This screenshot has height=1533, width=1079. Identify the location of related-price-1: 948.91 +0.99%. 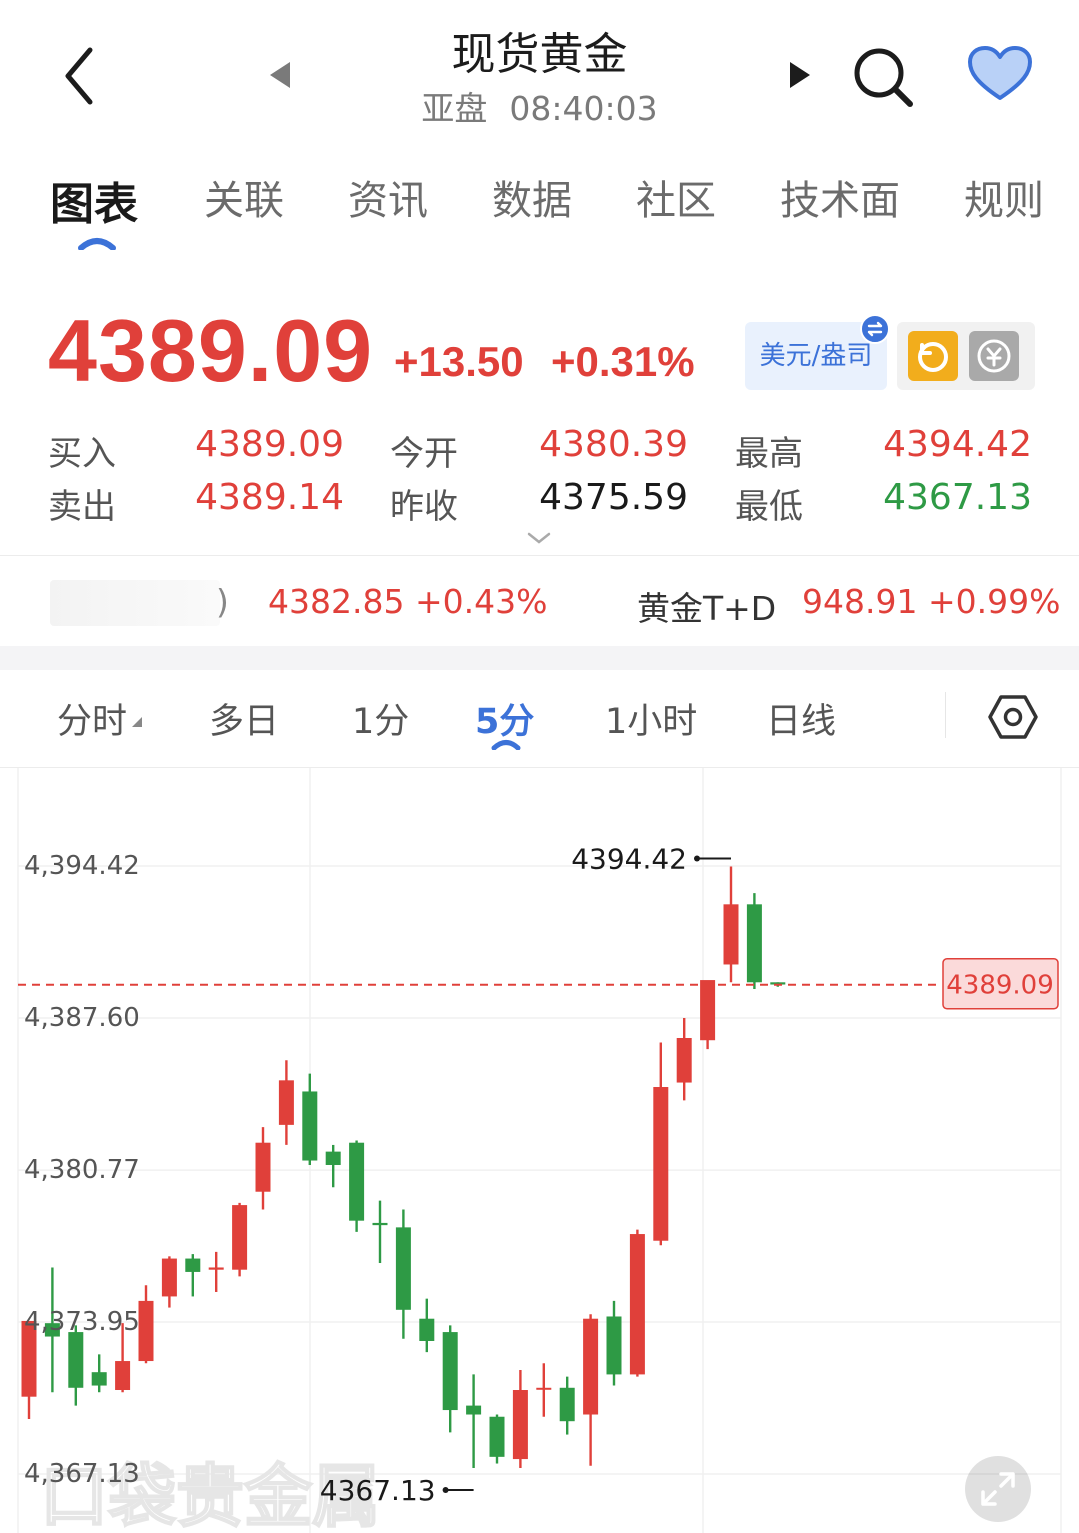
(931, 601).